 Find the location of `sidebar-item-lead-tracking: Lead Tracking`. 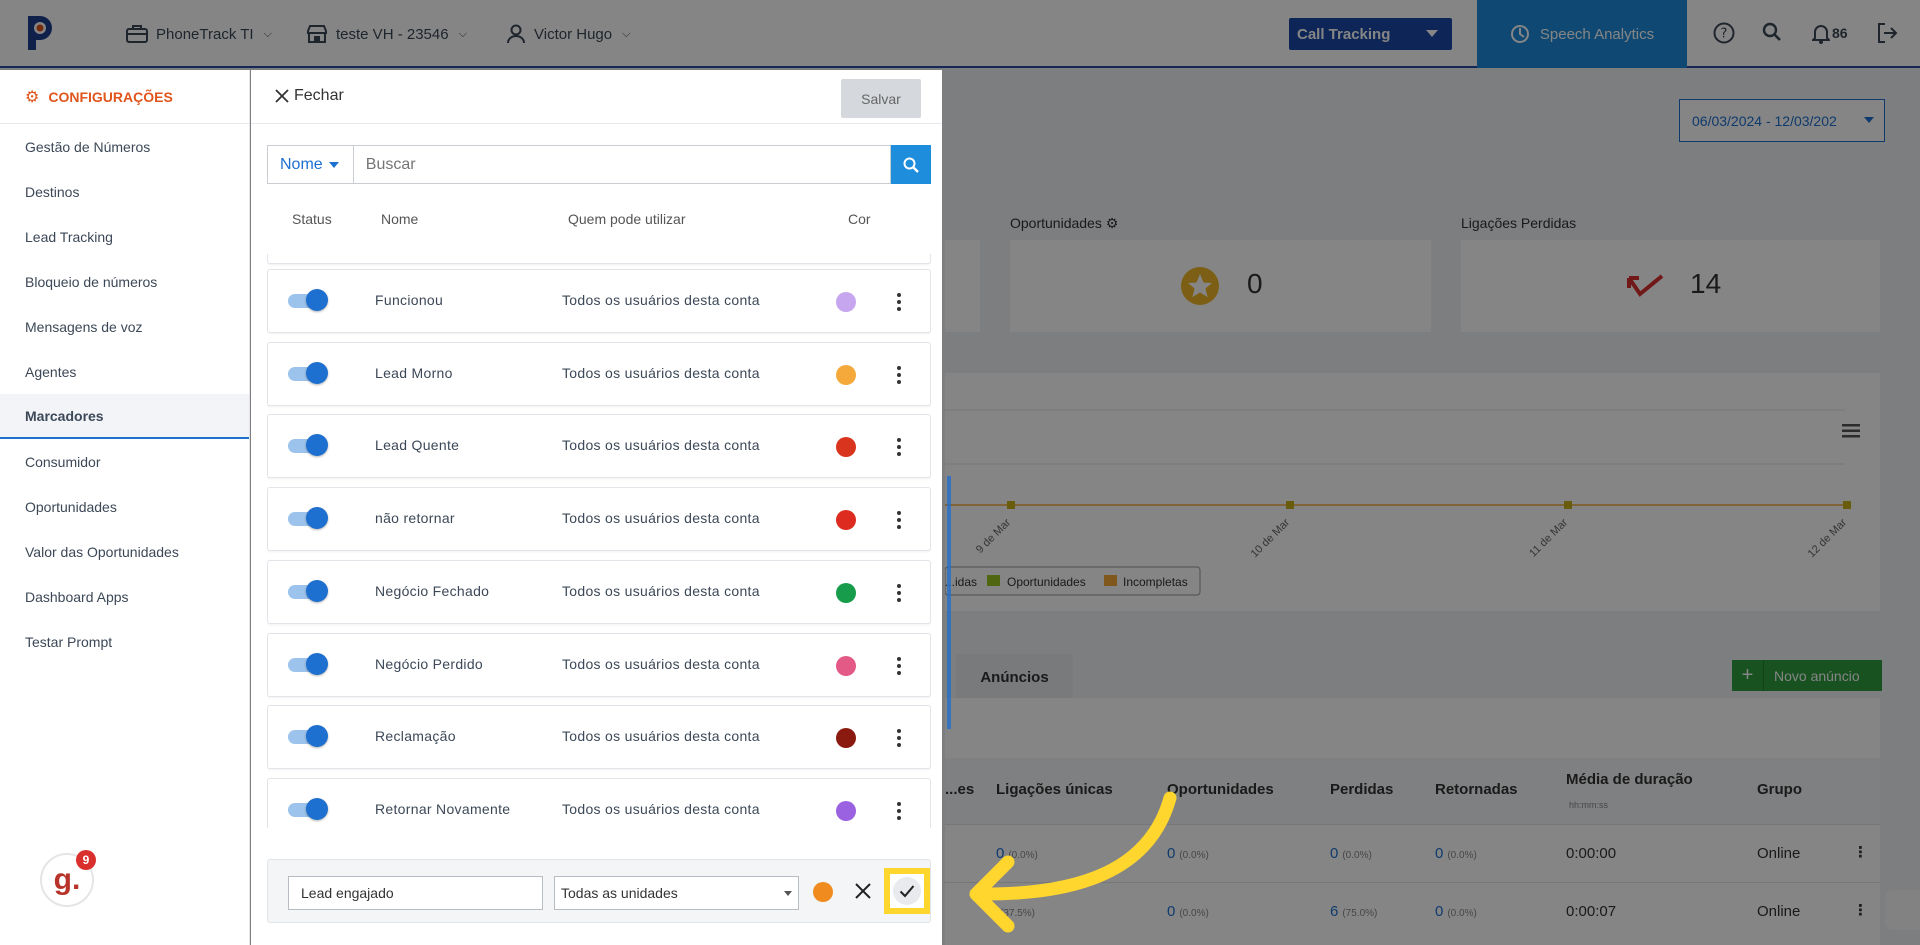

sidebar-item-lead-tracking: Lead Tracking is located at coordinates (124, 236).